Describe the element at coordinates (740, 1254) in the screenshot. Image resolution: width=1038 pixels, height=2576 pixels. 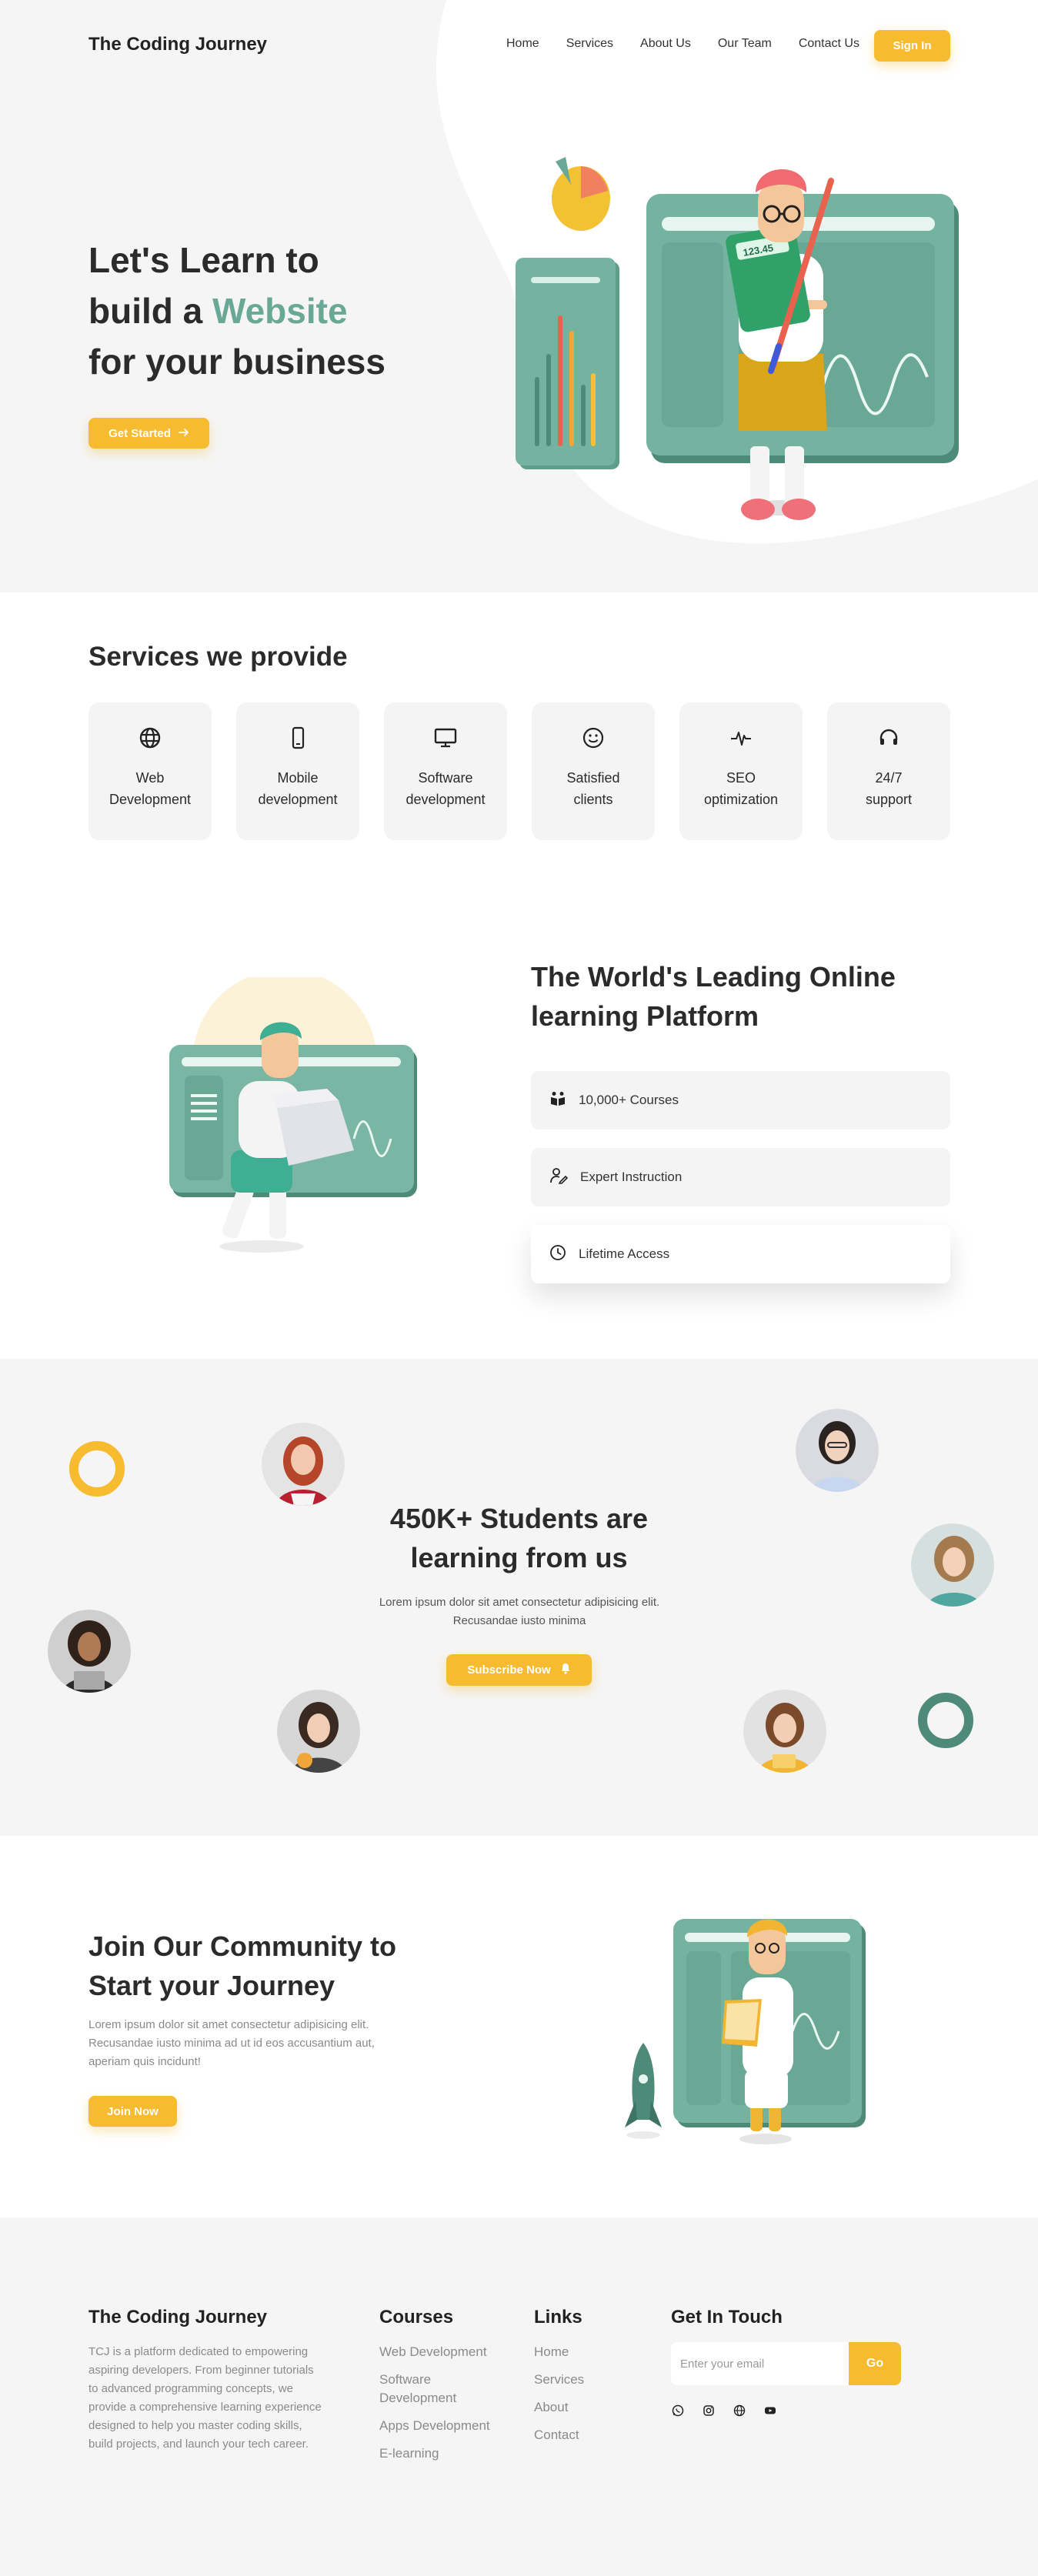
I see `feature-lifetime: Lifetime Access` at that location.